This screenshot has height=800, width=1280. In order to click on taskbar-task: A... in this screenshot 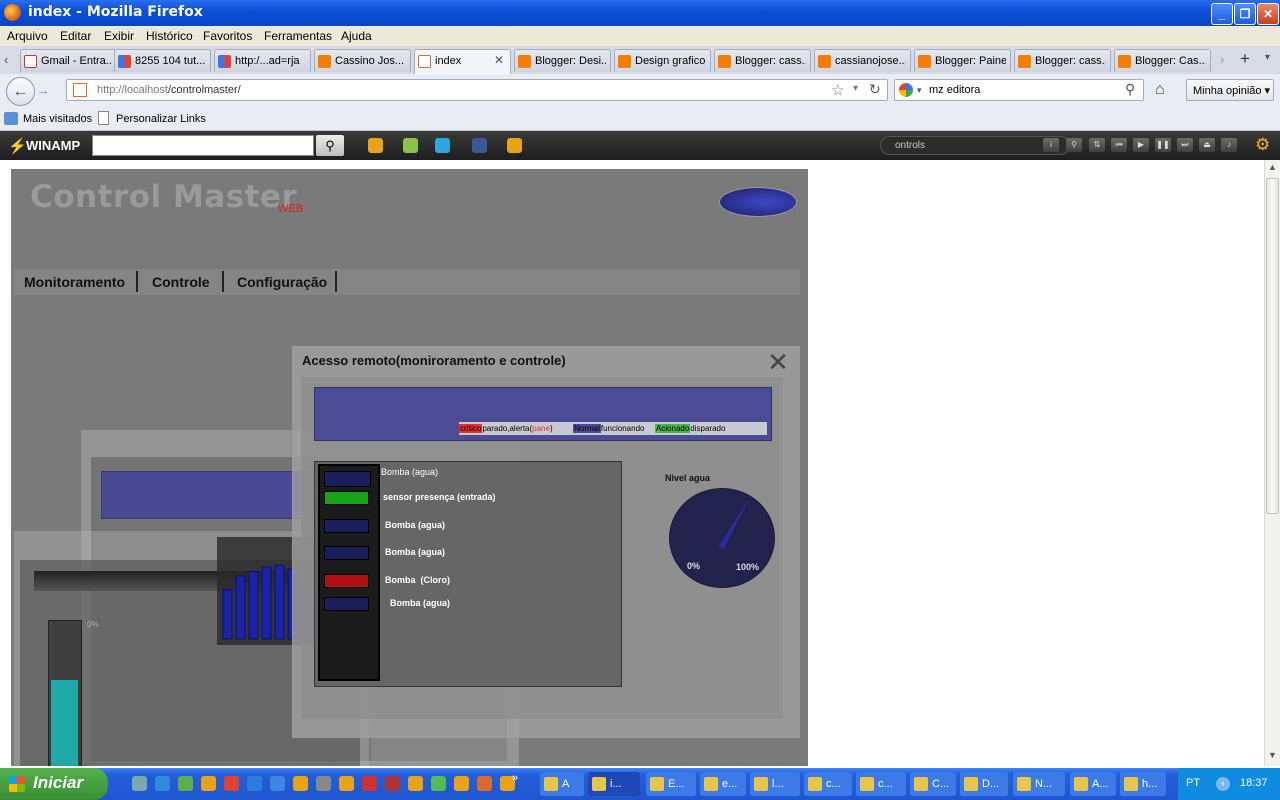, I will do `click(1093, 784)`.